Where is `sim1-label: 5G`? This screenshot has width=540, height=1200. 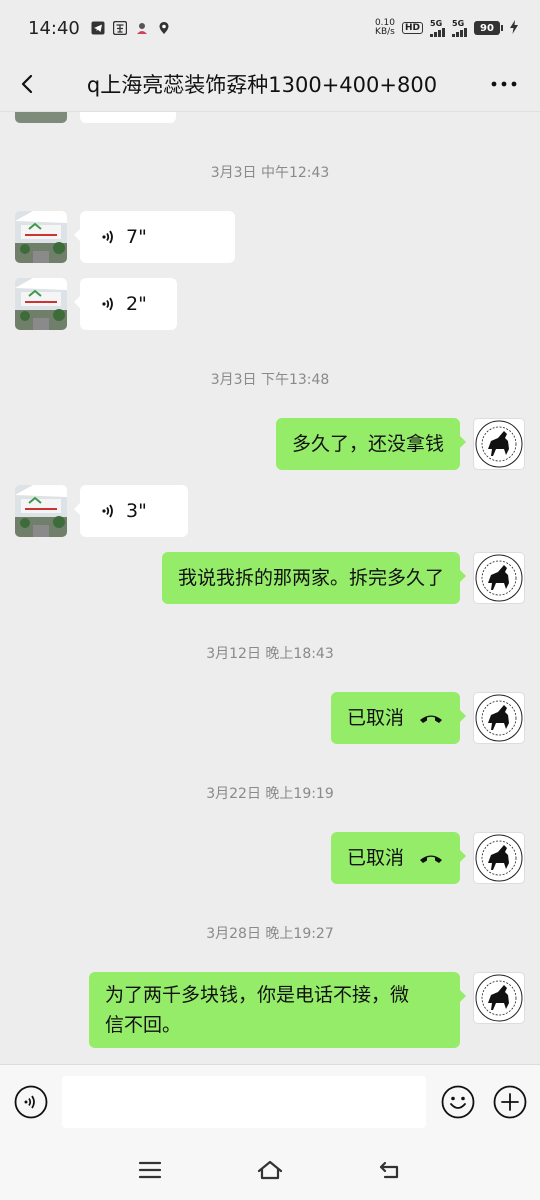
sim1-label: 5G is located at coordinates (436, 23).